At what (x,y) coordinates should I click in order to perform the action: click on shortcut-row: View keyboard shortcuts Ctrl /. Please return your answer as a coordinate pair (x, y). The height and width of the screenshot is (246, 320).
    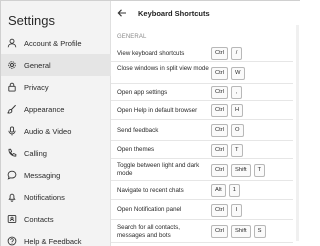
    Looking at the image, I should click on (202, 53).